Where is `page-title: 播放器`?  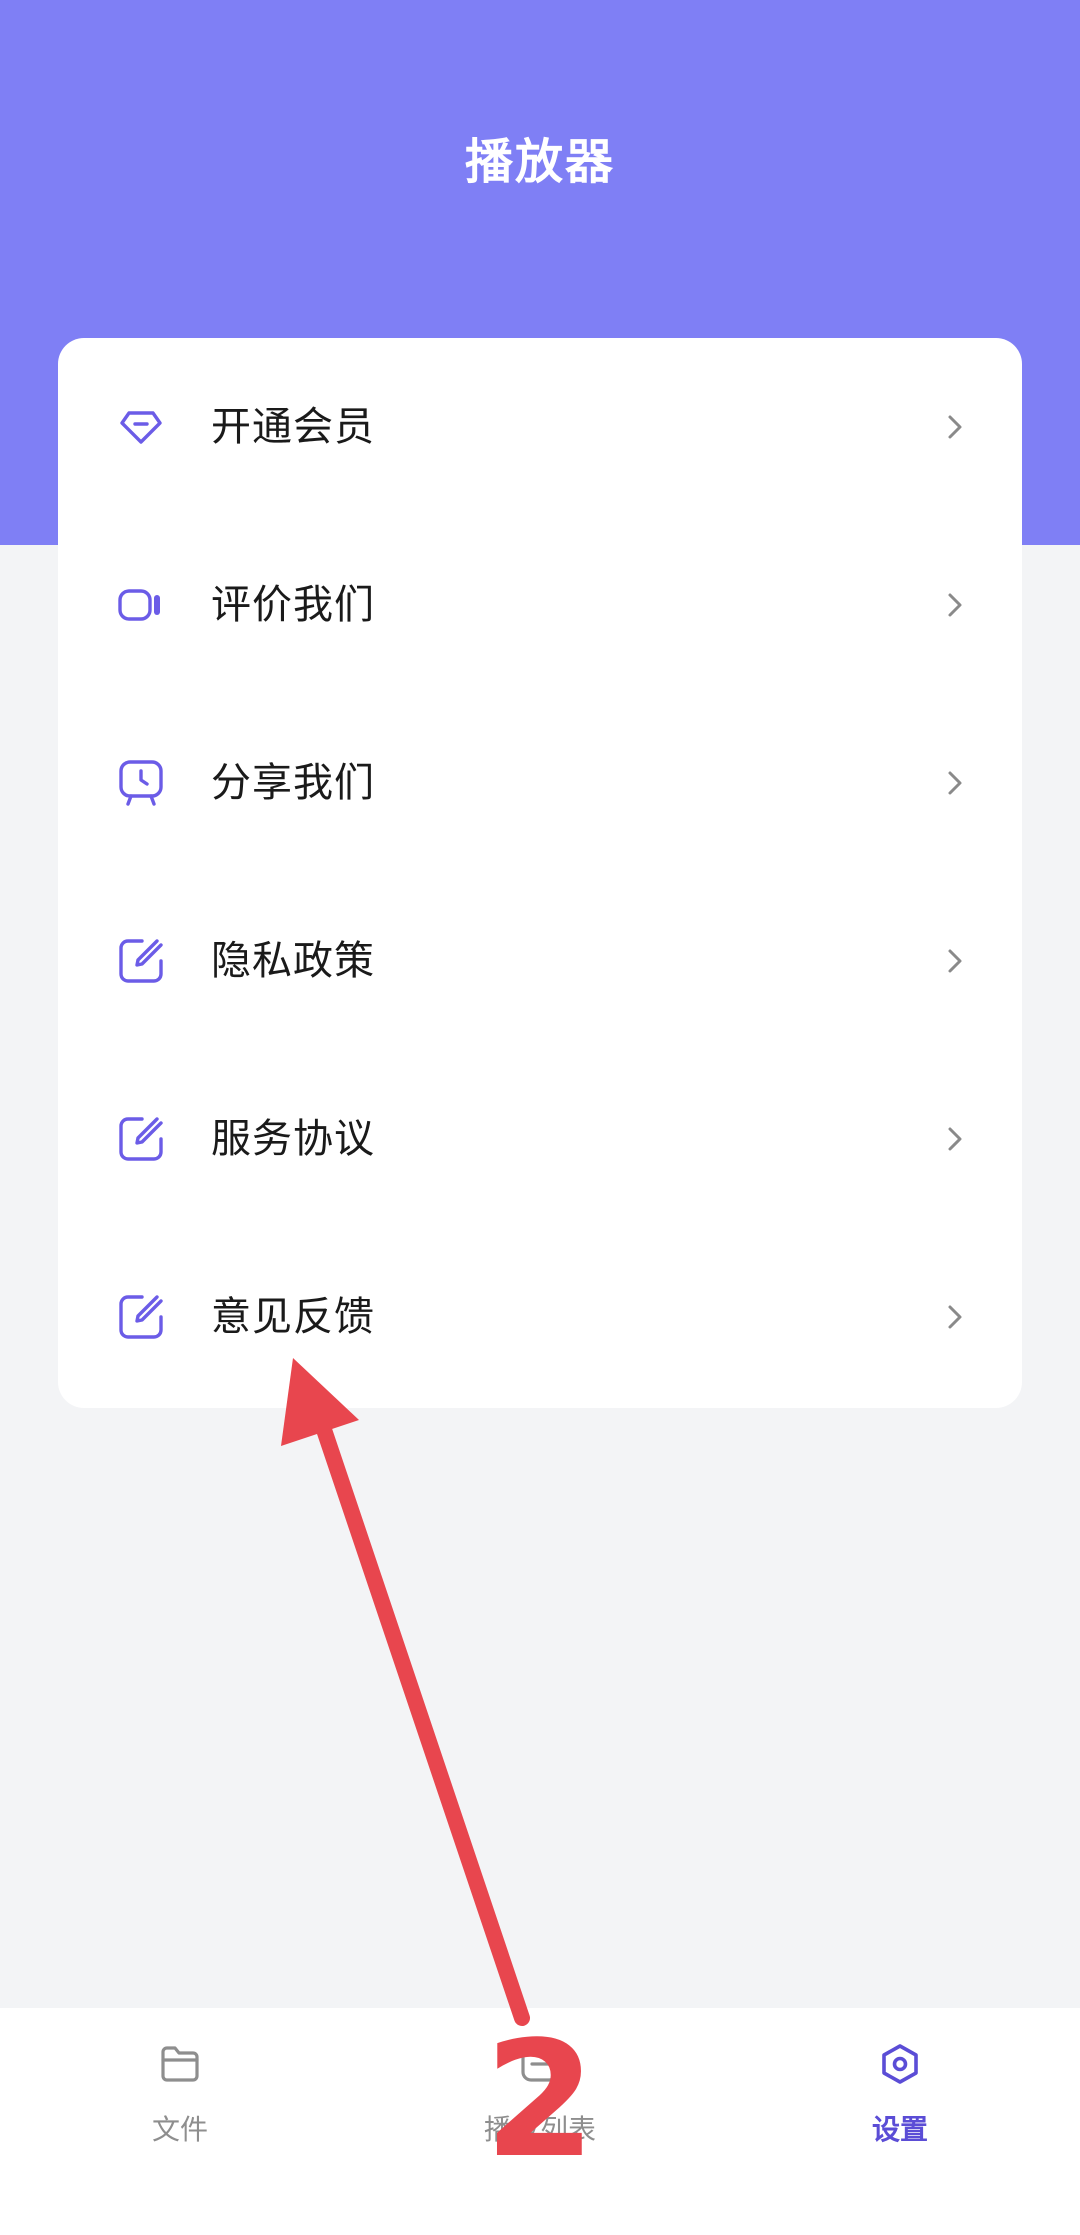
page-title: 播放器 is located at coordinates (539, 162).